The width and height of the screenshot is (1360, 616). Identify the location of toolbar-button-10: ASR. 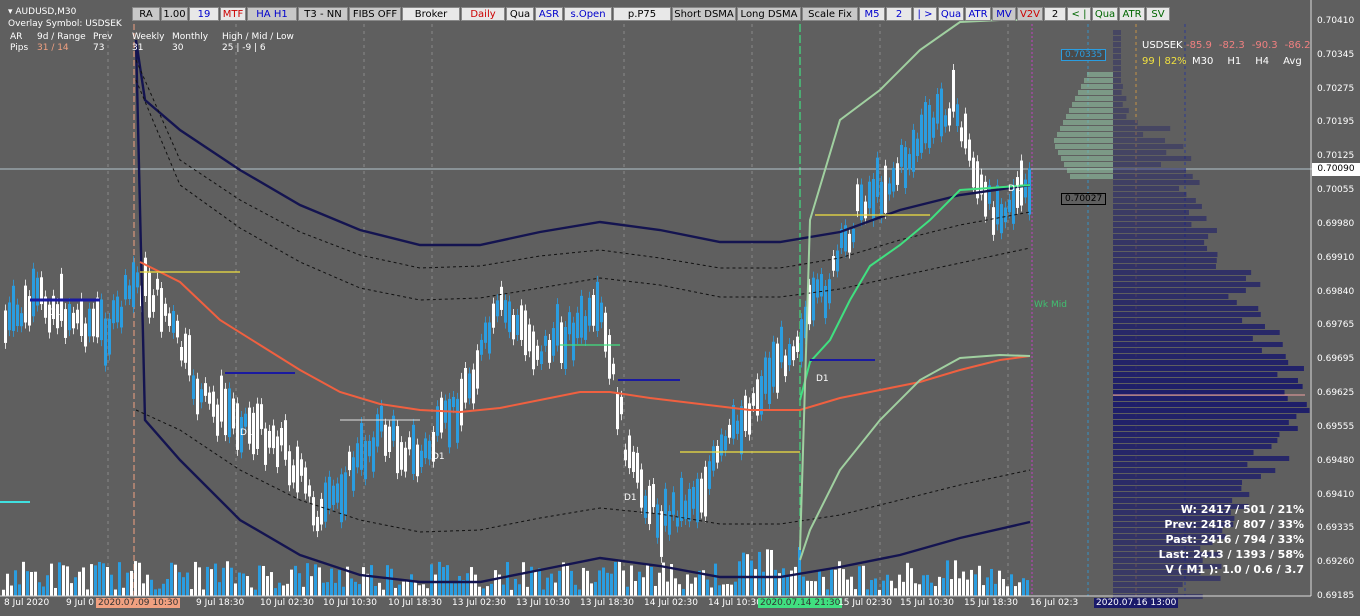
(549, 14).